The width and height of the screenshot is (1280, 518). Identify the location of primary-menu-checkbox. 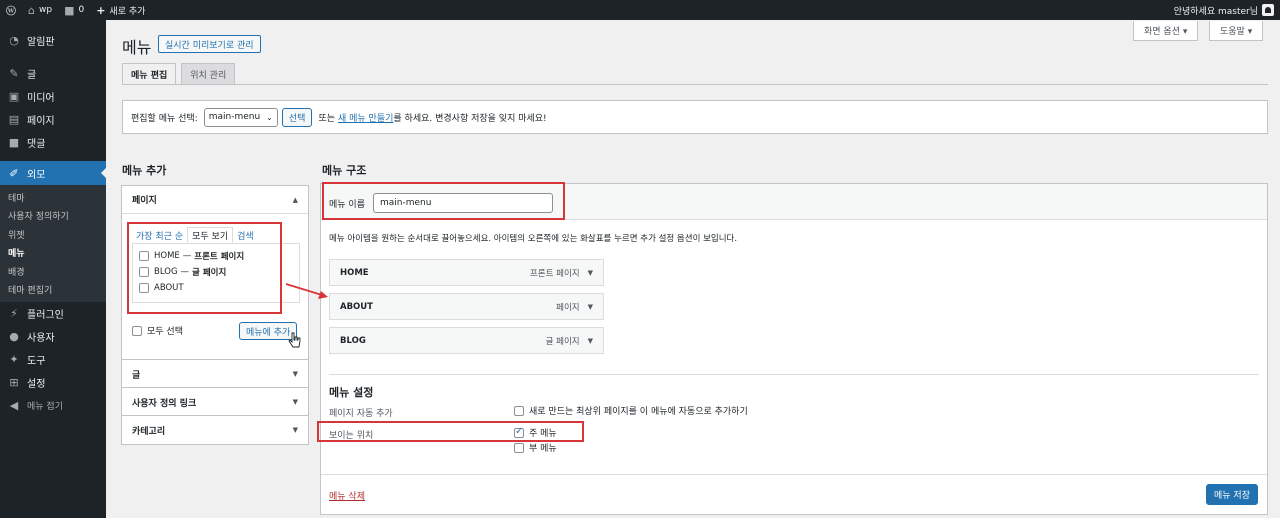
(519, 432).